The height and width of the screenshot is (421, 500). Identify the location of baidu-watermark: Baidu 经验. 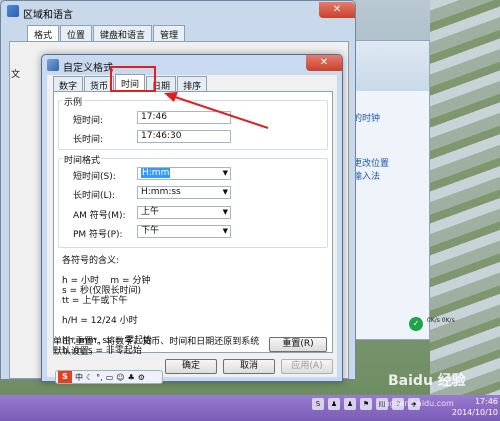
(427, 381).